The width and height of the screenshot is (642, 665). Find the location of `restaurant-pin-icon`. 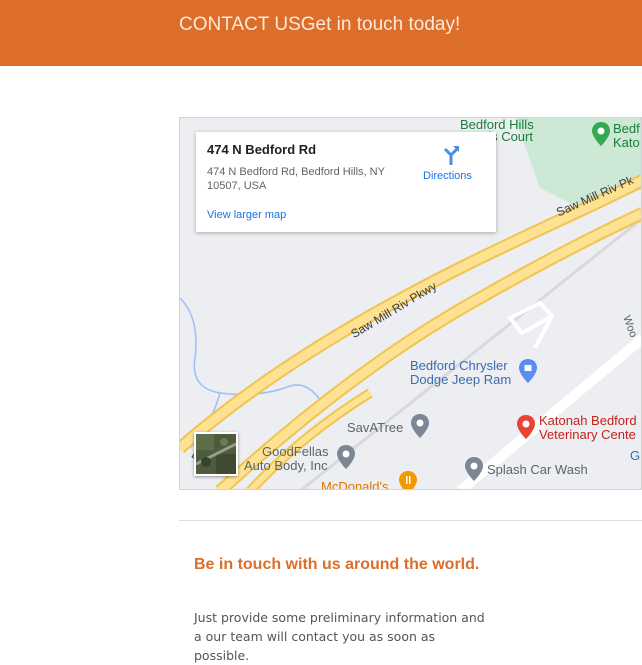

restaurant-pin-icon is located at coordinates (408, 480).